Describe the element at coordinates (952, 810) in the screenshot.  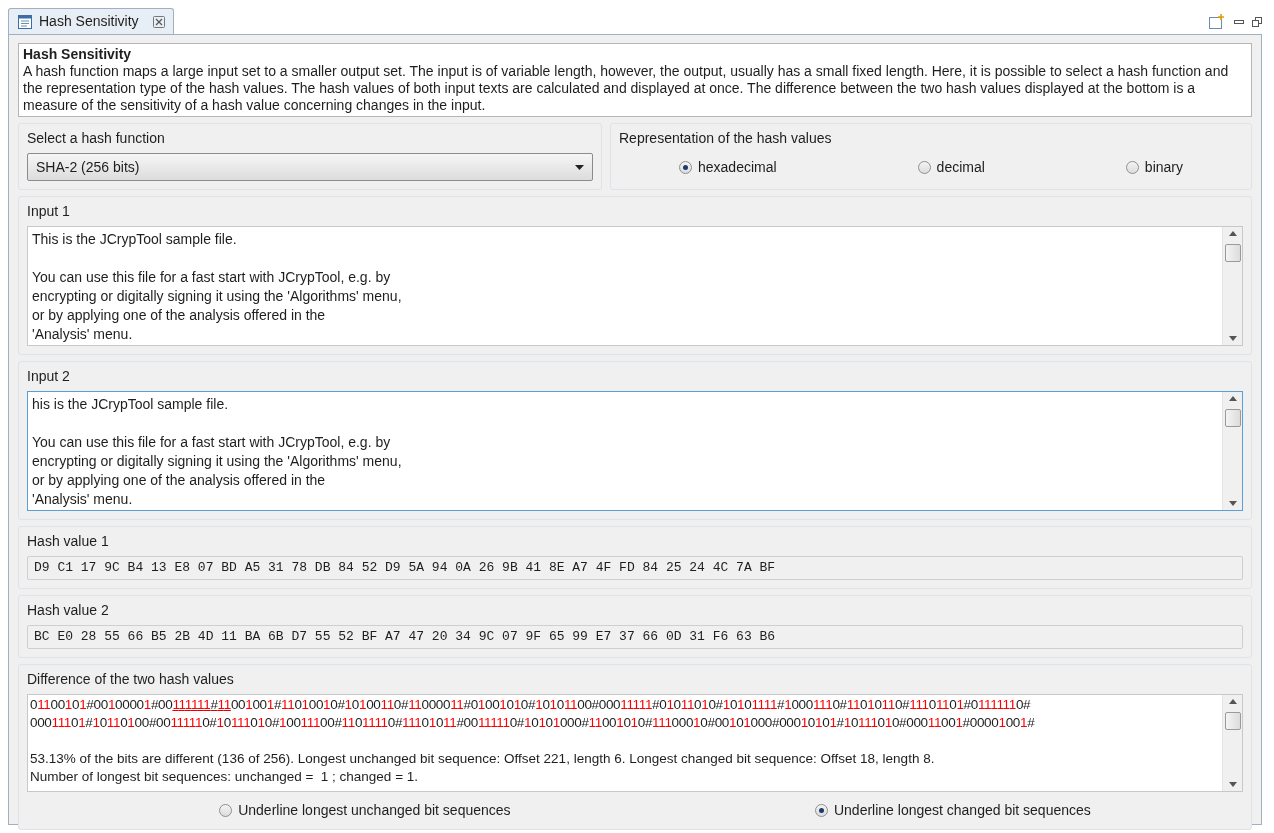
I see `radio-option: Underline longest changed bit sequences` at that location.